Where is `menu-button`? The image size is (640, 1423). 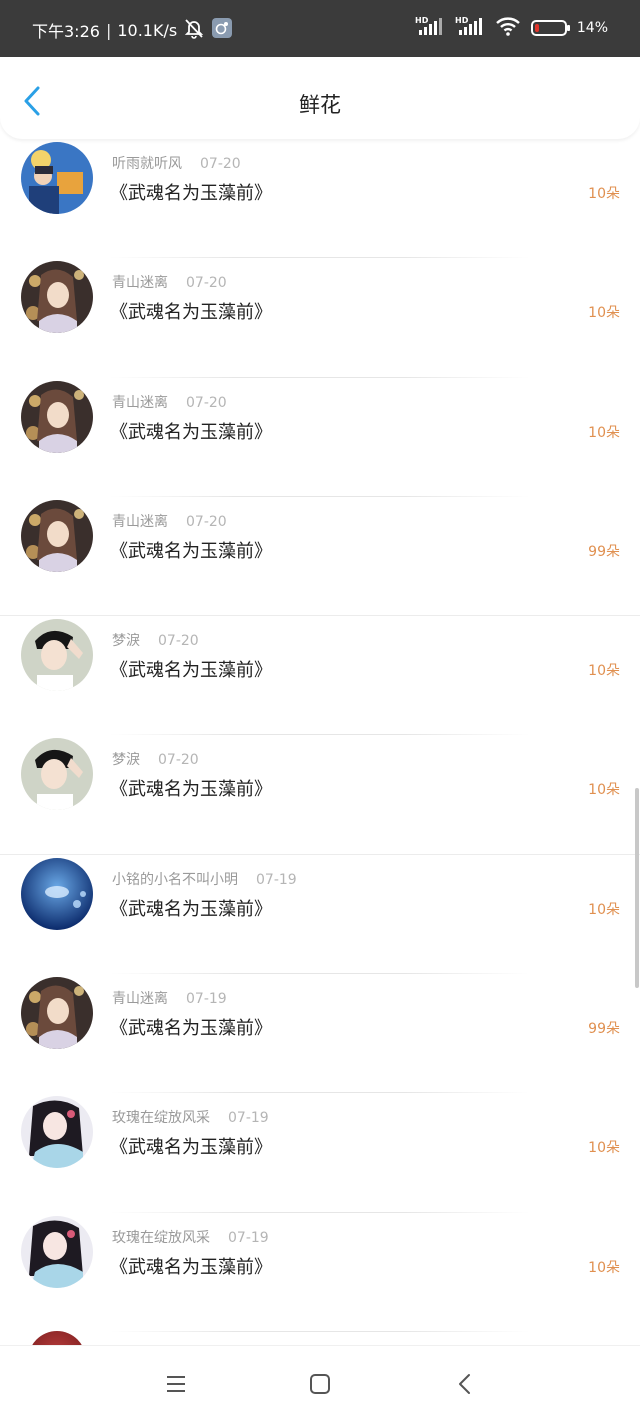 menu-button is located at coordinates (176, 1384).